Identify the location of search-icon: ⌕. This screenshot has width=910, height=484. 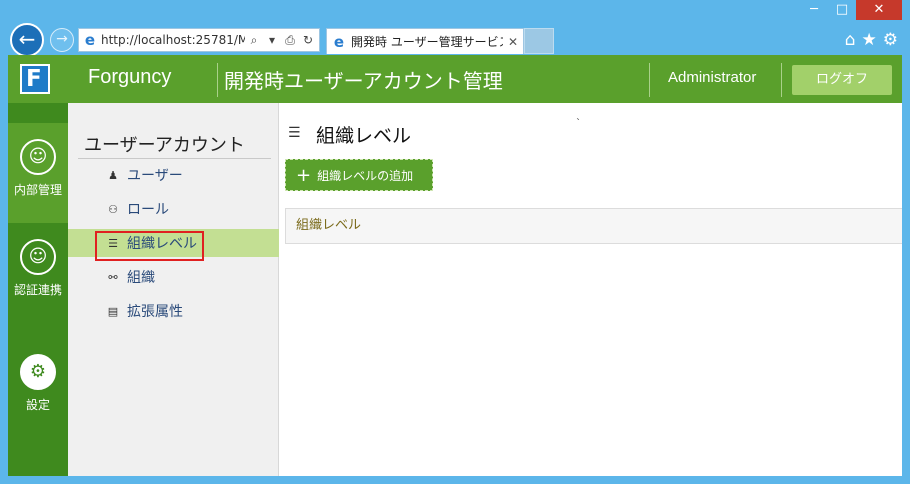
(254, 40).